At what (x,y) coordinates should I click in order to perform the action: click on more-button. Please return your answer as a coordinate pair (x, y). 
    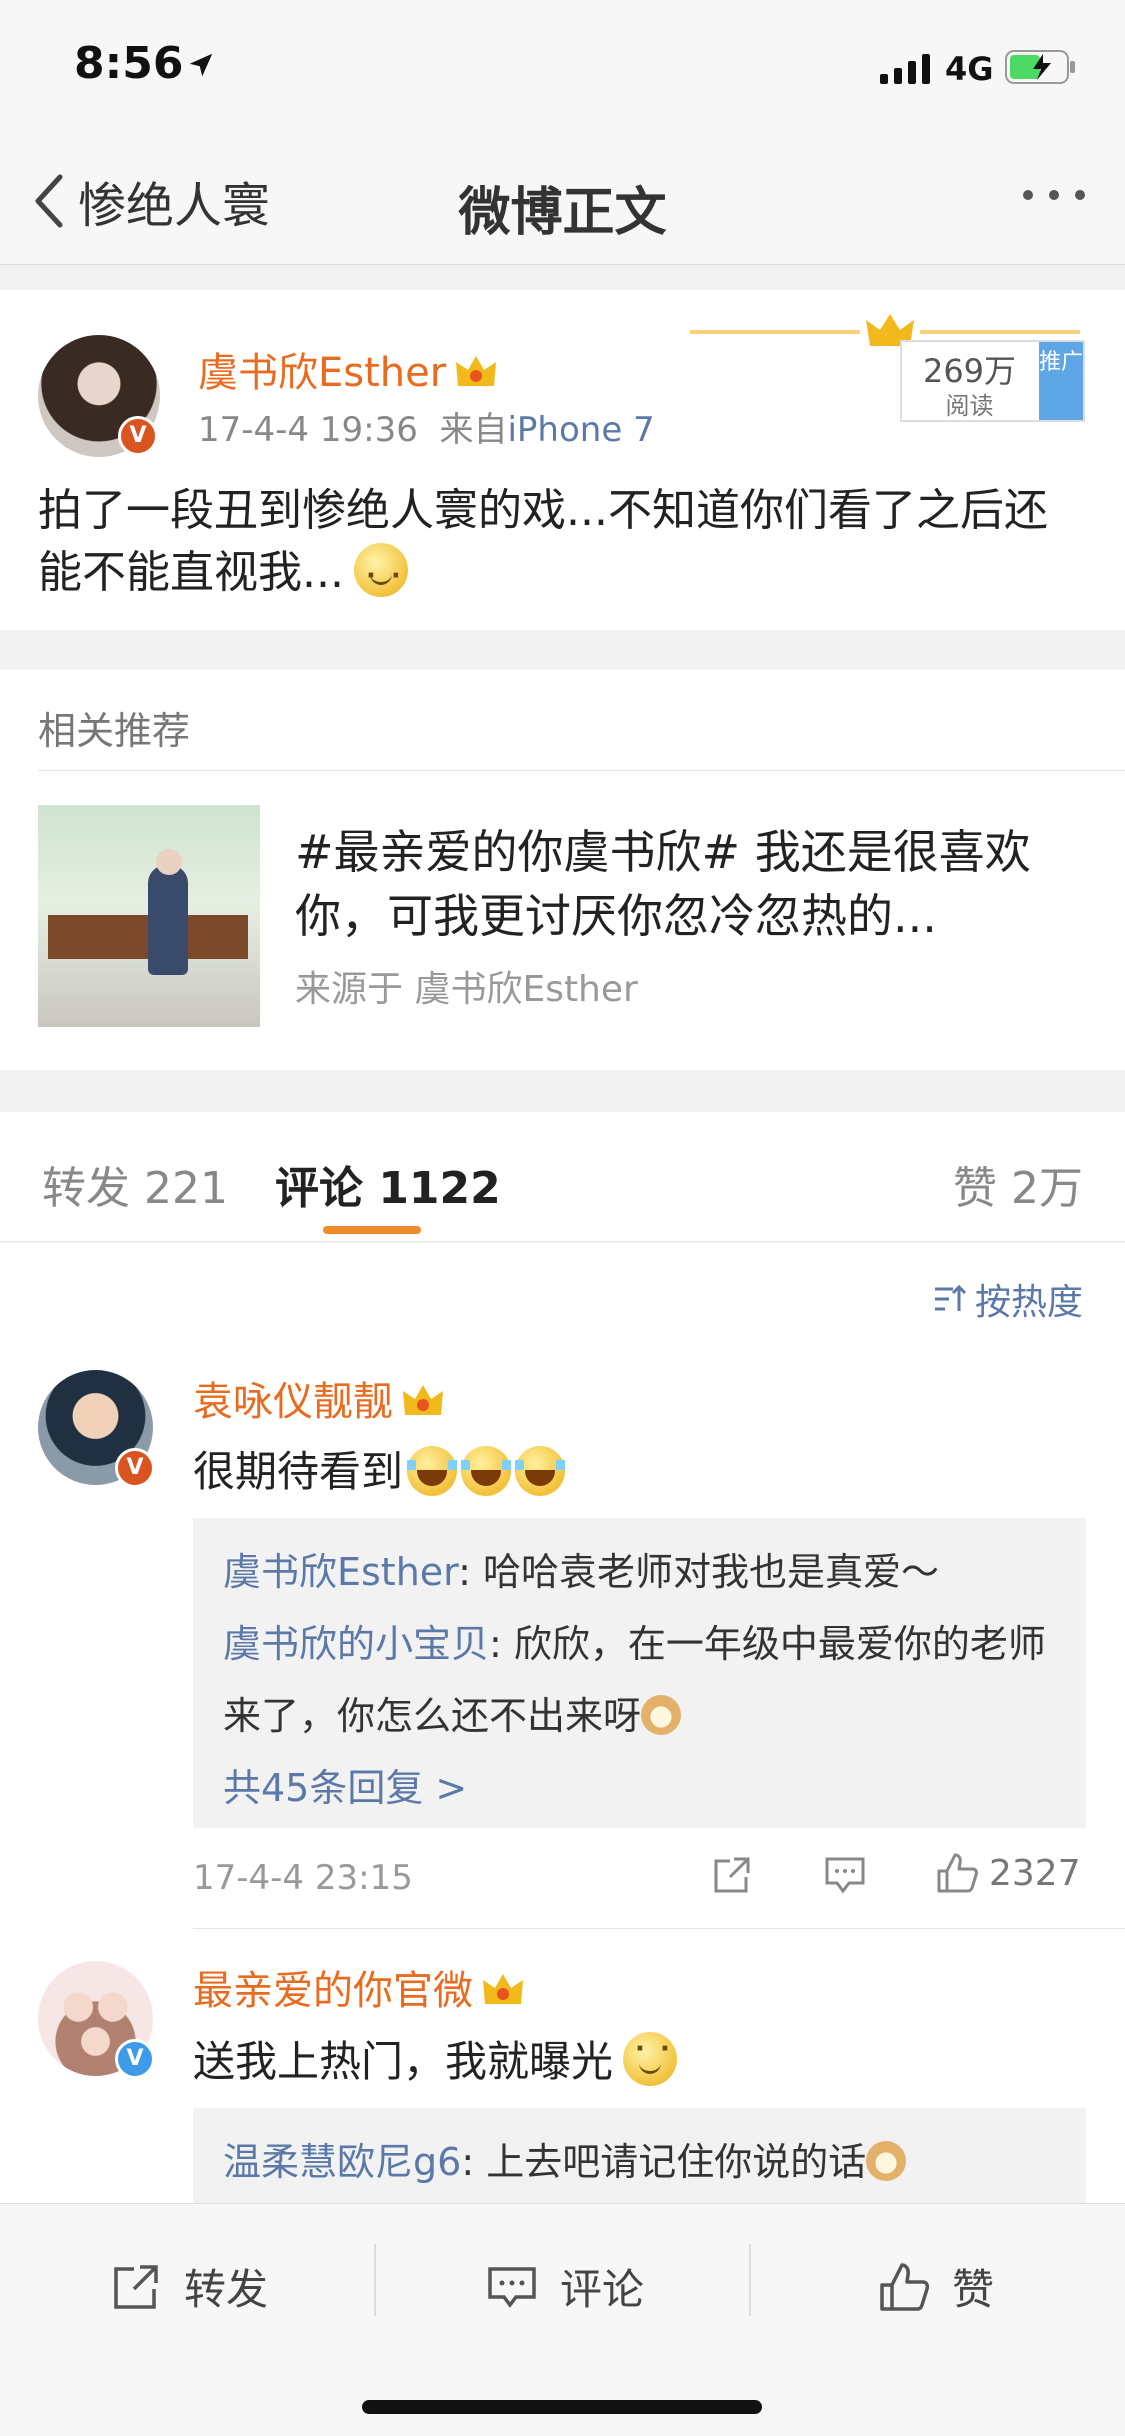
    Looking at the image, I should click on (1054, 195).